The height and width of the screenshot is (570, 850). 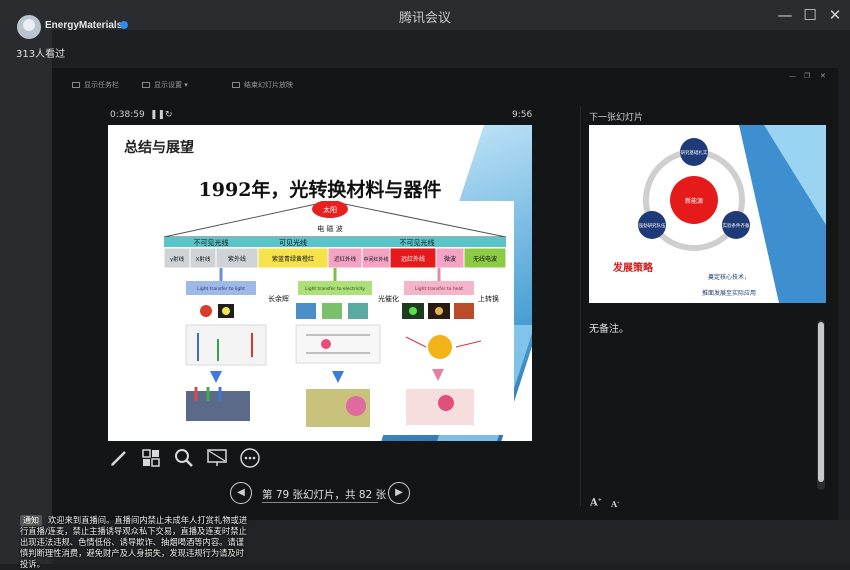 I want to click on toolbar-item-end-show: 结束幻灯片放映, so click(x=262, y=85).